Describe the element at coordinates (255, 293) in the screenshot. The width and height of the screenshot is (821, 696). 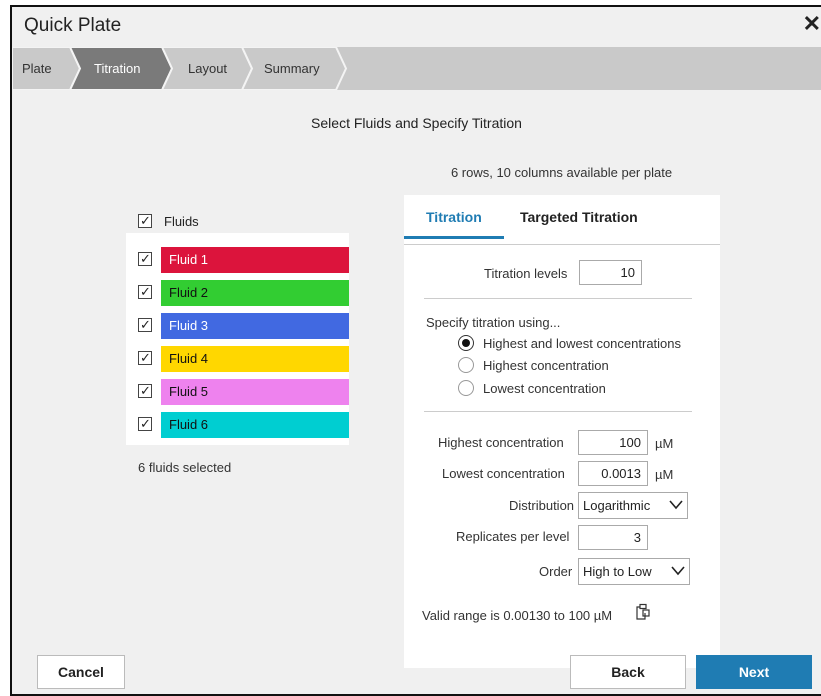
I see `fluid-2-swatch: Fluid 2` at that location.